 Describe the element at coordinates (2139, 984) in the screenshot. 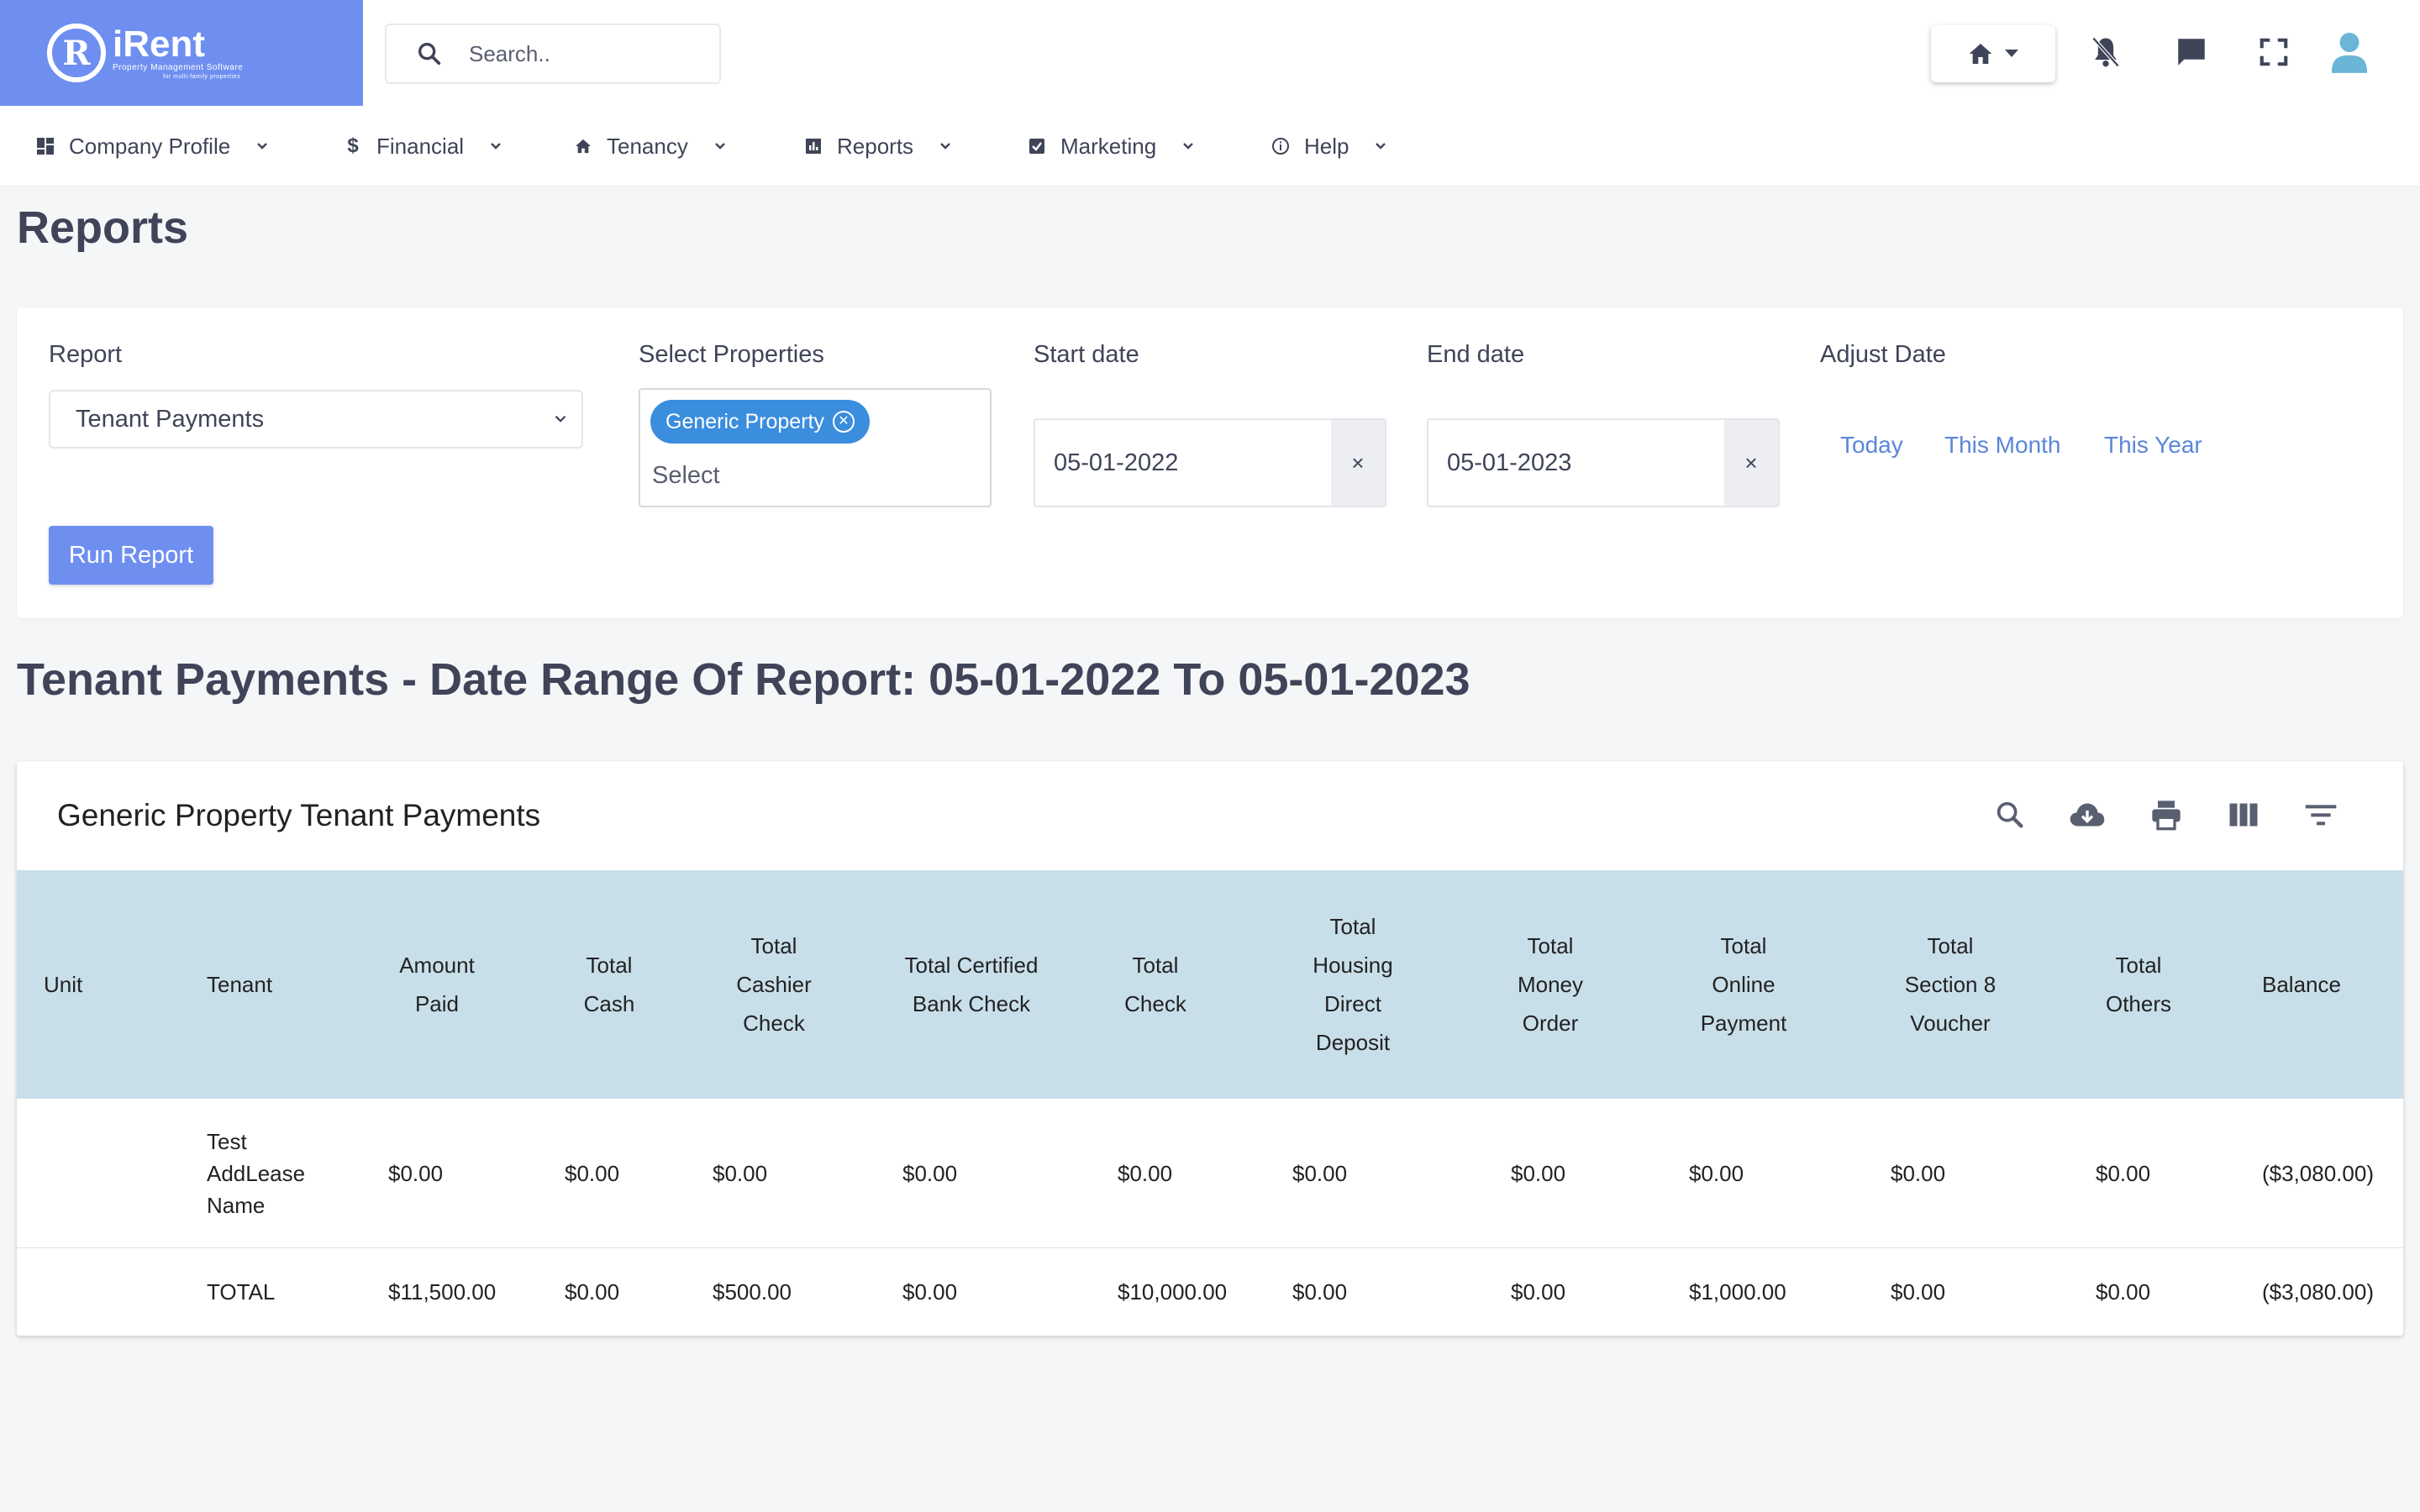

I see `column-header: Total Others` at that location.